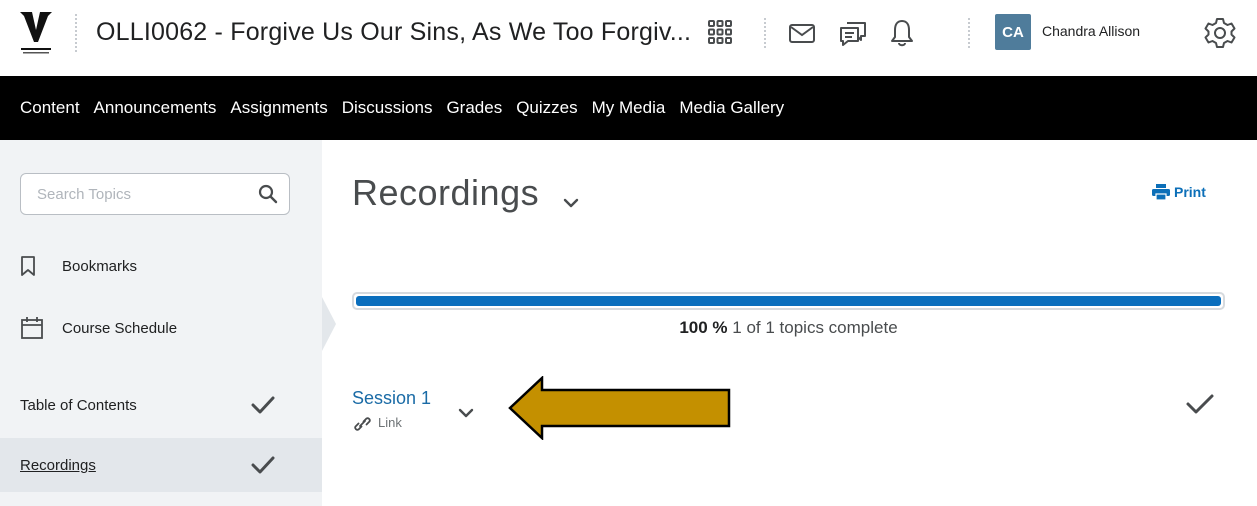 The width and height of the screenshot is (1257, 506). What do you see at coordinates (36, 33) in the screenshot?
I see `vanderbilt-logo` at bounding box center [36, 33].